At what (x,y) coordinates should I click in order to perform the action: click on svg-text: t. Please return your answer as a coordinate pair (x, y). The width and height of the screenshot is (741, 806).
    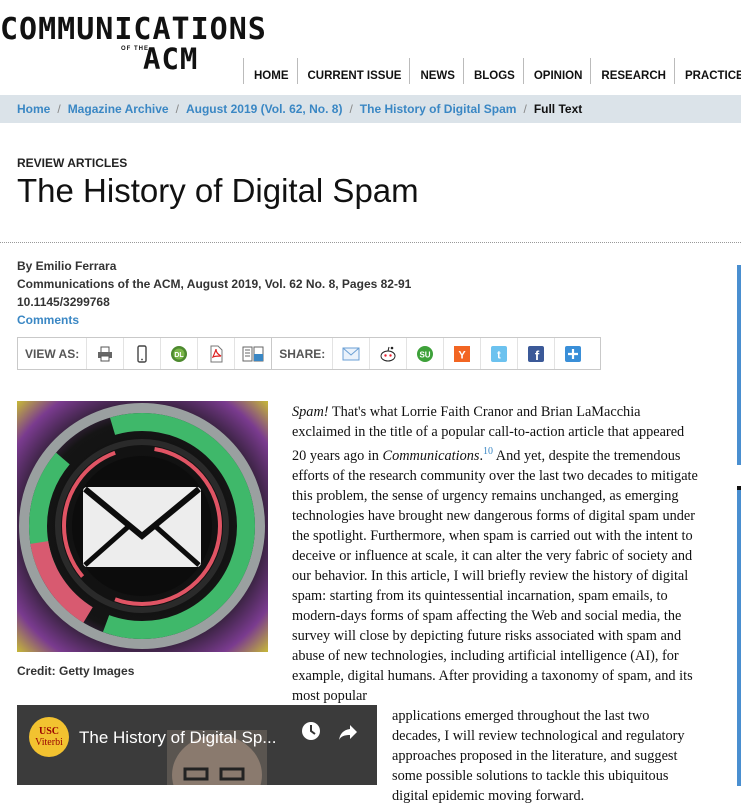
    Looking at the image, I should click on (499, 355).